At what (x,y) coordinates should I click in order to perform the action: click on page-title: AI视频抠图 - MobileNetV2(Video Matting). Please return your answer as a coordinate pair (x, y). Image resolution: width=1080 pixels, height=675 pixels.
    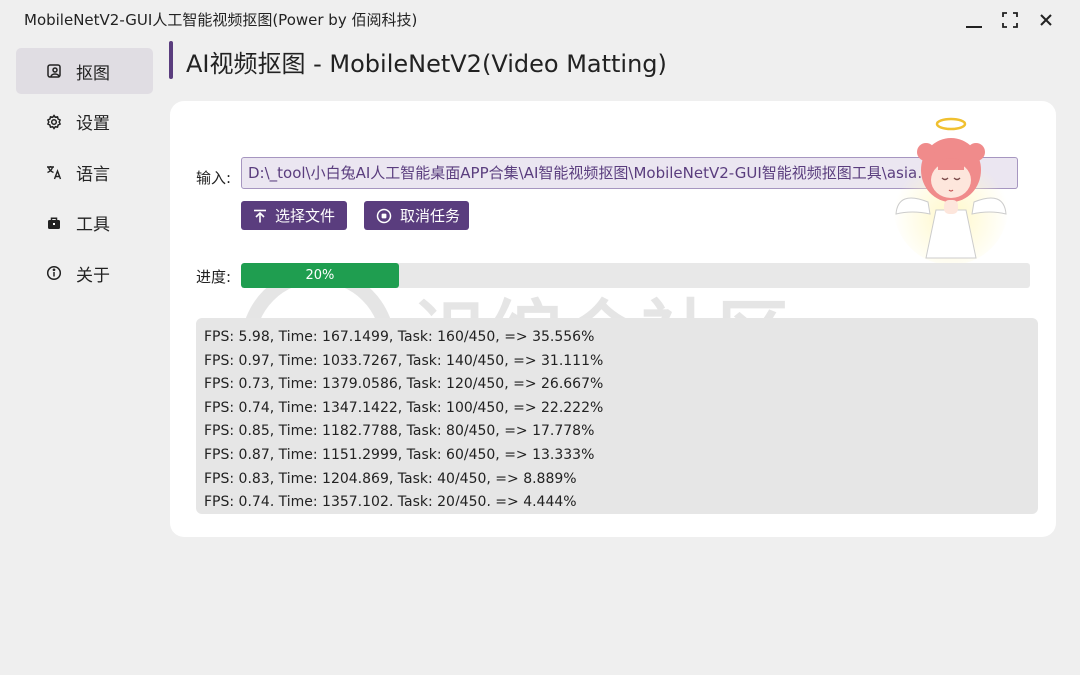
    Looking at the image, I should click on (426, 64).